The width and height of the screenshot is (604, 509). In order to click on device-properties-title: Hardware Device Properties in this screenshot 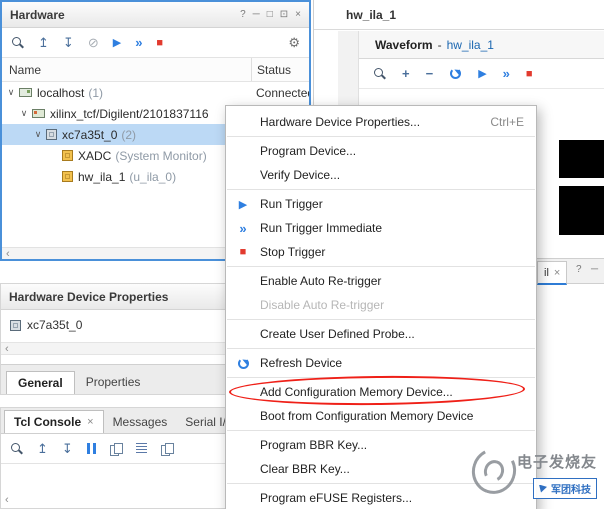, I will do `click(89, 296)`.